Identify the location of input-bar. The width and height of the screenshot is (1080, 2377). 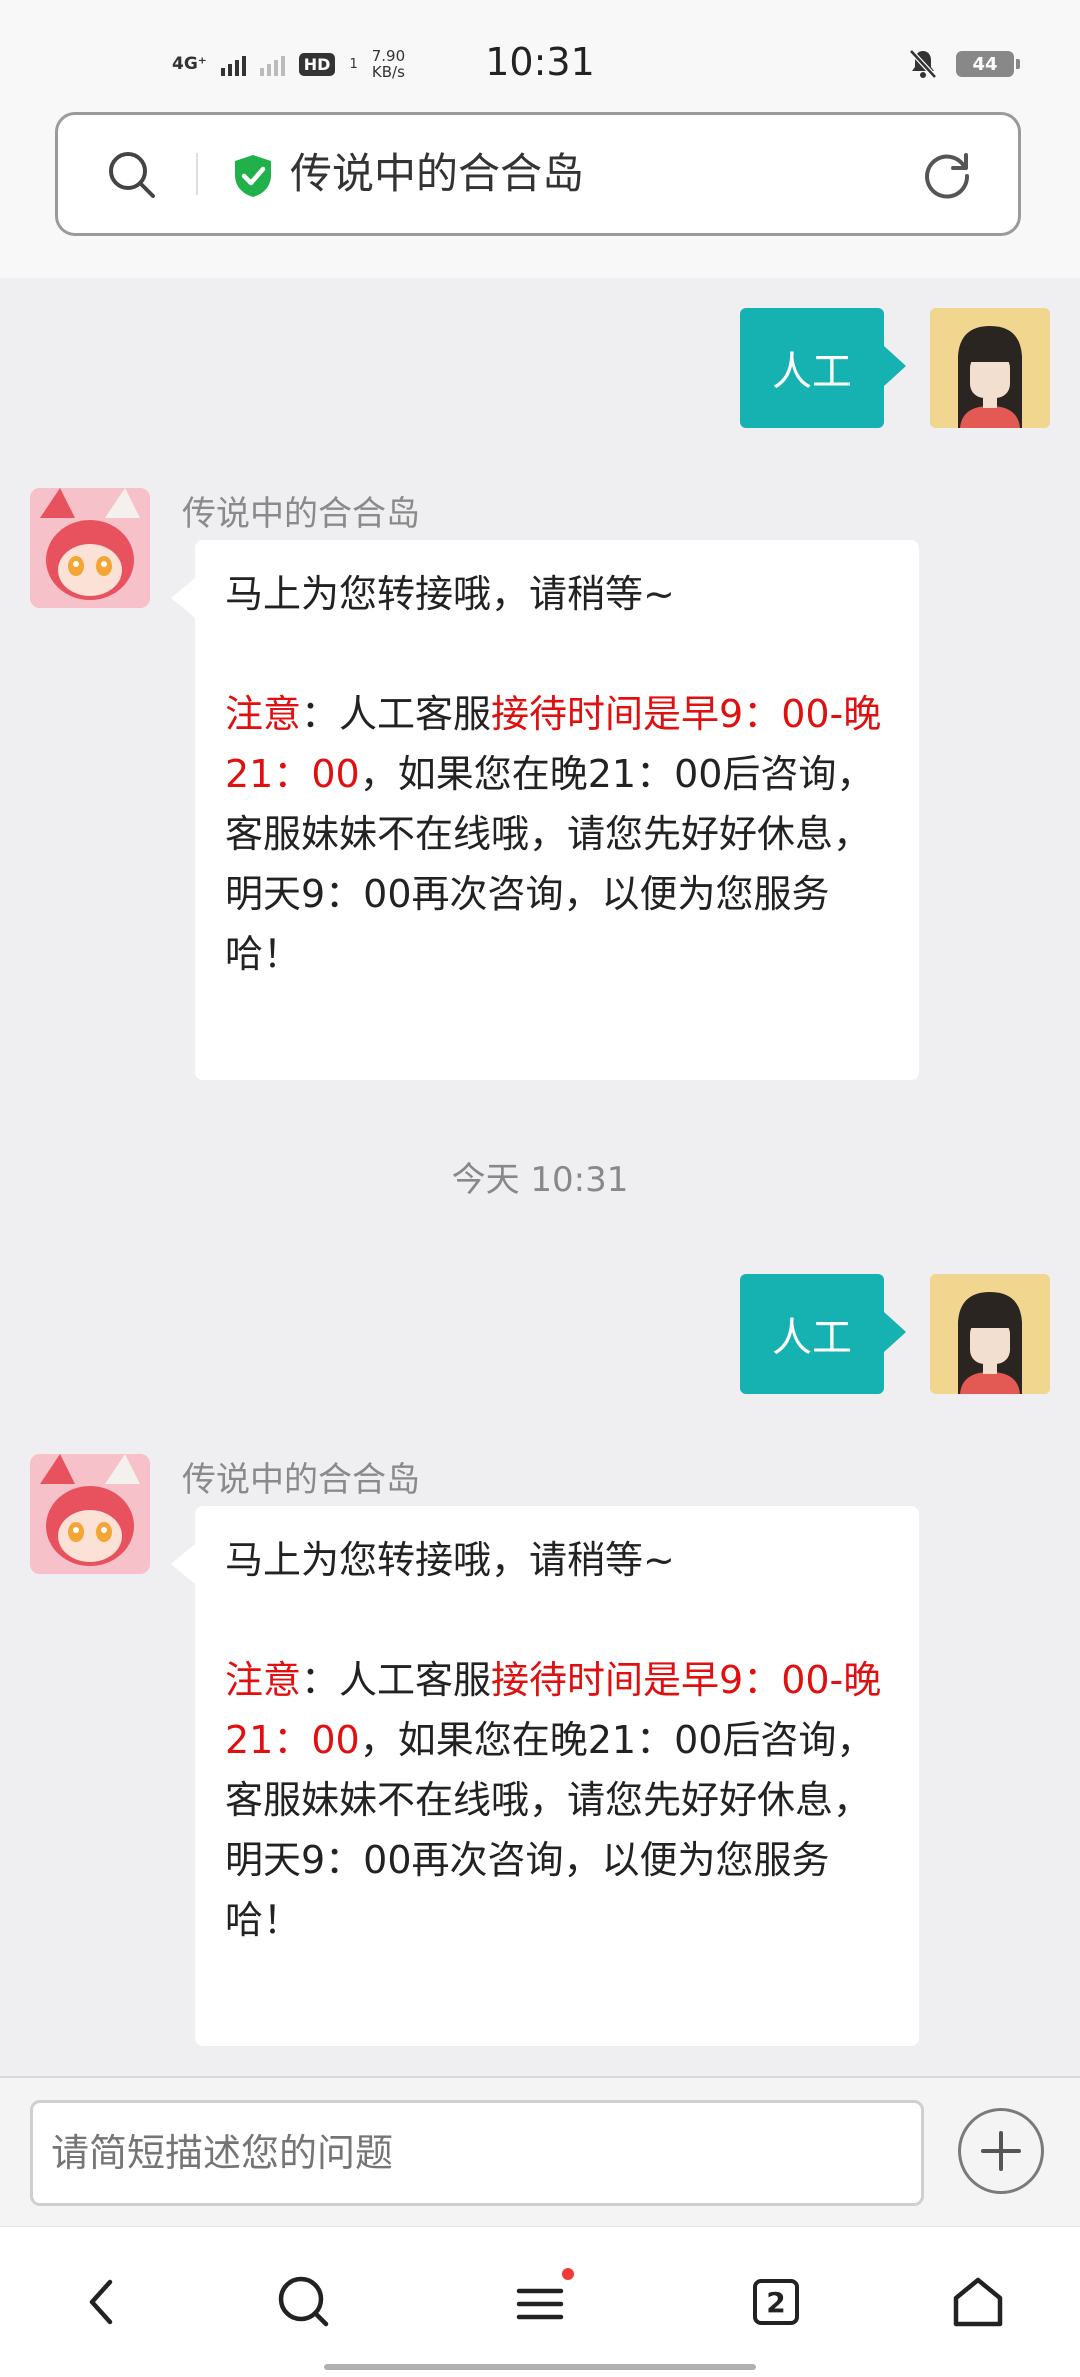
(540, 2152).